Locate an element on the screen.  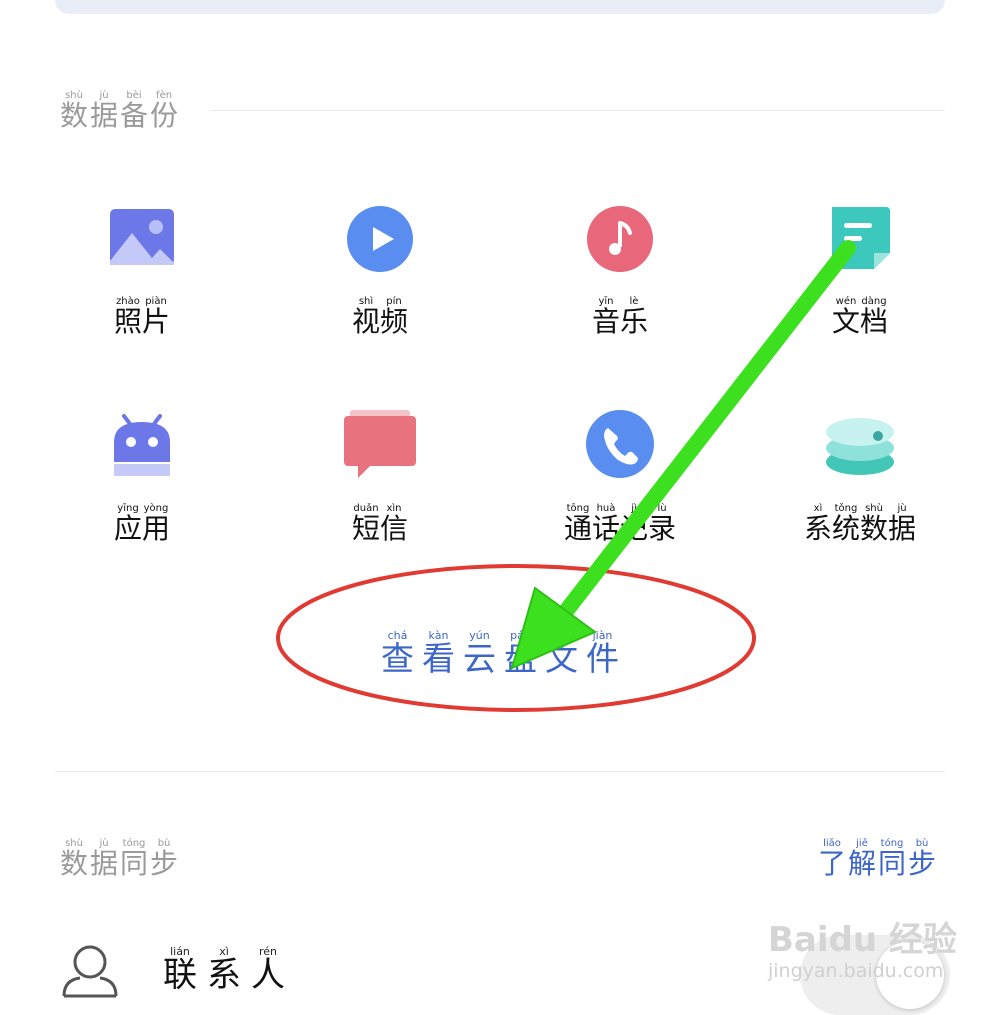
backup-item-videos: shì 视 pín 频 is located at coordinates (380, 278).